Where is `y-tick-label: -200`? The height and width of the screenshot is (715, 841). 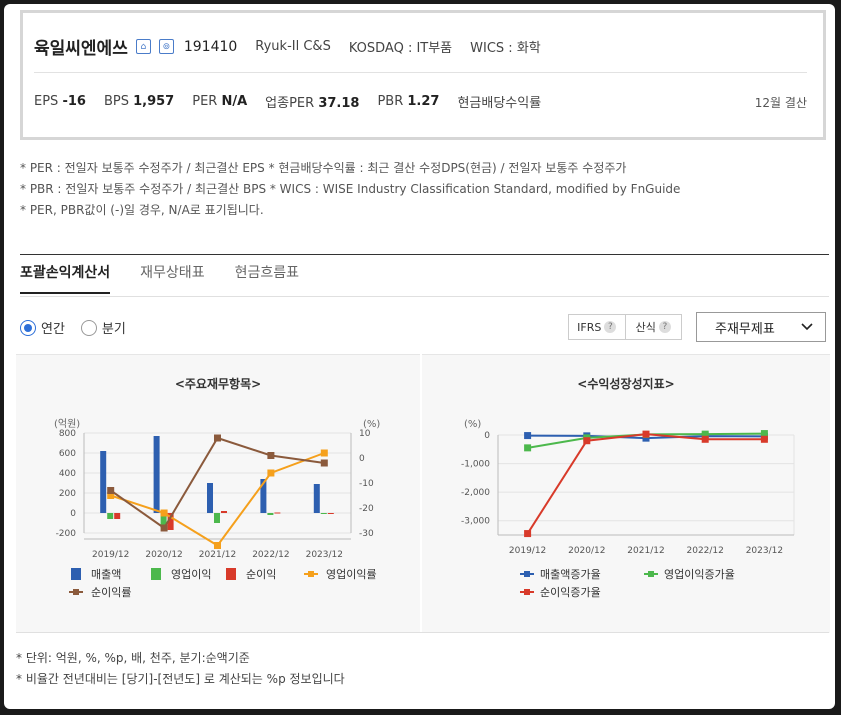
y-tick-label: -200 is located at coordinates (66, 534).